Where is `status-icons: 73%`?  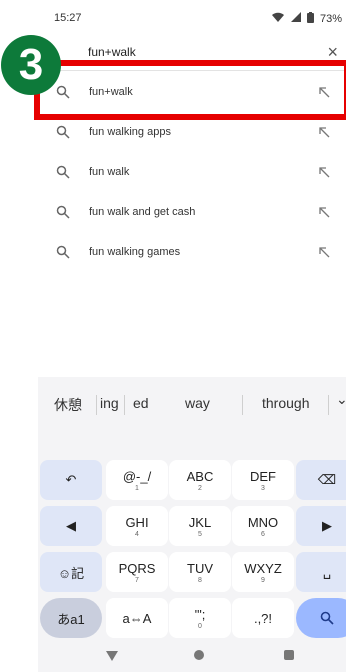
status-icons: 73% is located at coordinates (306, 18).